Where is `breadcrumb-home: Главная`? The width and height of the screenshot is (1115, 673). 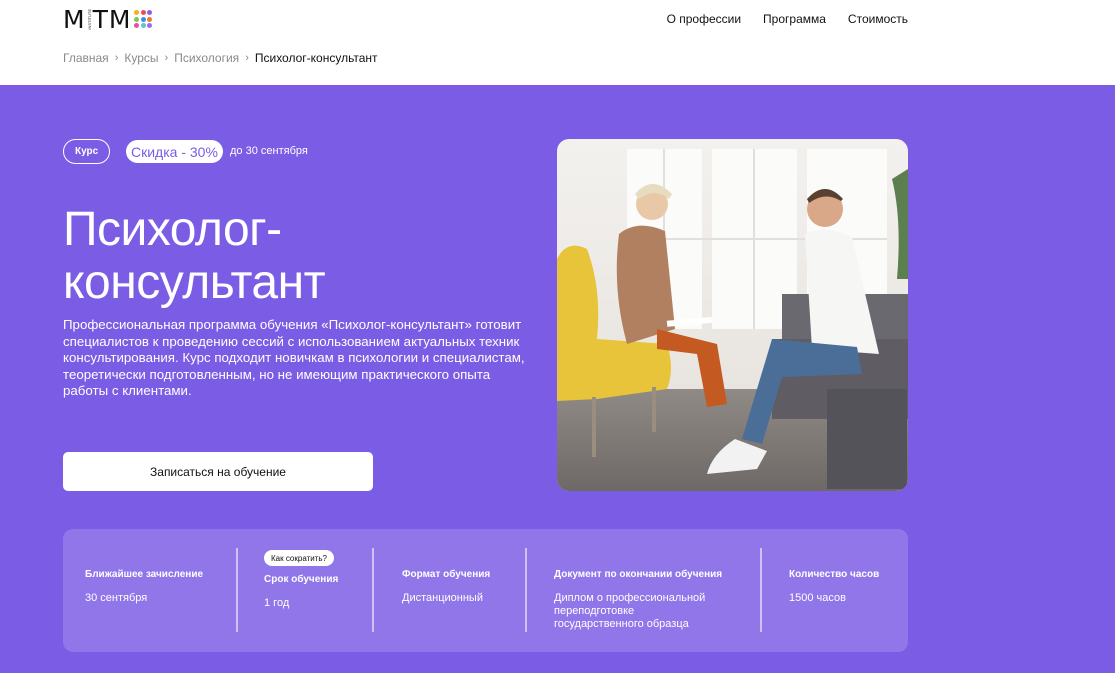 breadcrumb-home: Главная is located at coordinates (86, 58).